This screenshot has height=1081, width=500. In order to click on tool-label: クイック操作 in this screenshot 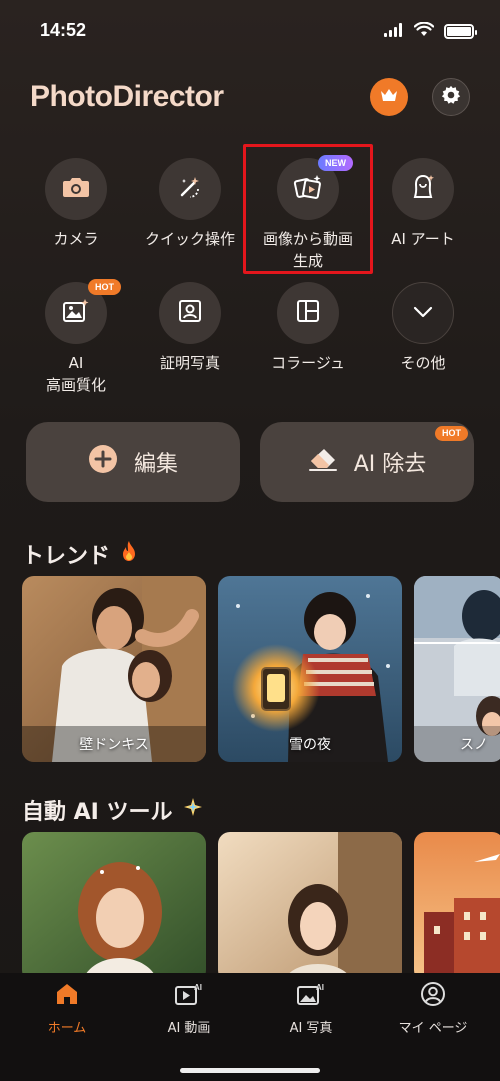, I will do `click(189, 239)`.